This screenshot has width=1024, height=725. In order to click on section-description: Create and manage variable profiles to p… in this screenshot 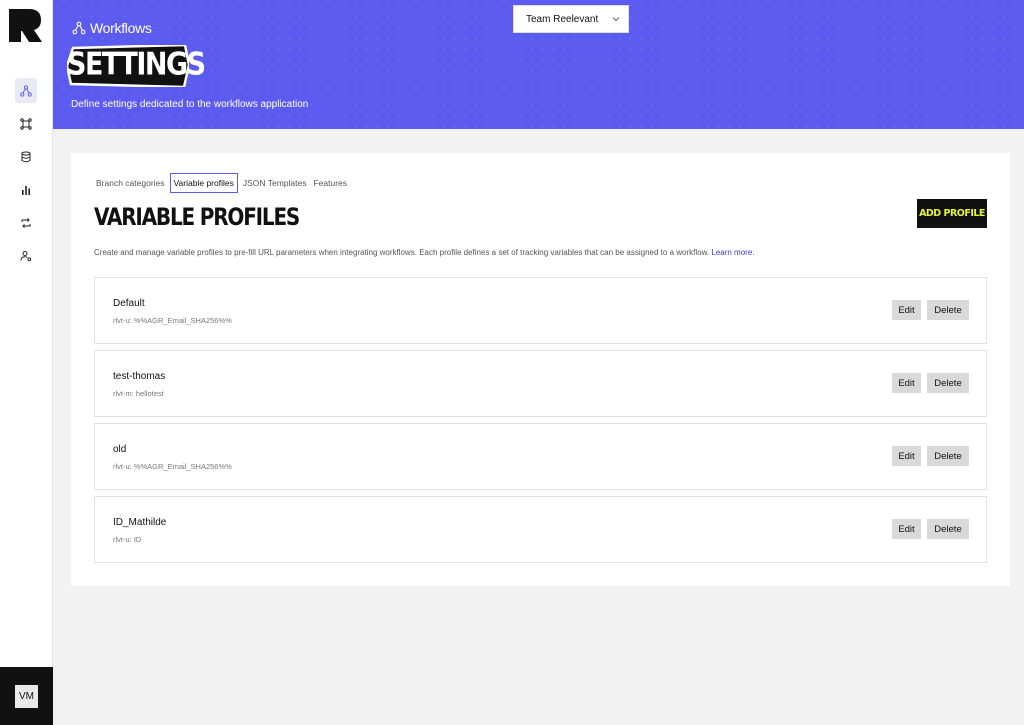, I will do `click(424, 252)`.